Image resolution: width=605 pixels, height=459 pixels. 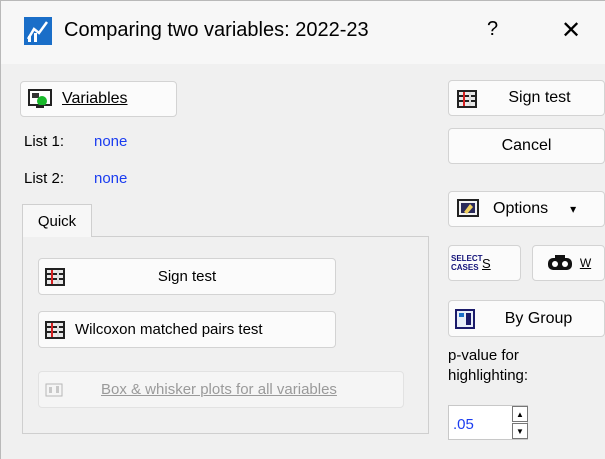 What do you see at coordinates (573, 209) in the screenshot?
I see `chevron-down-icon: ▾` at bounding box center [573, 209].